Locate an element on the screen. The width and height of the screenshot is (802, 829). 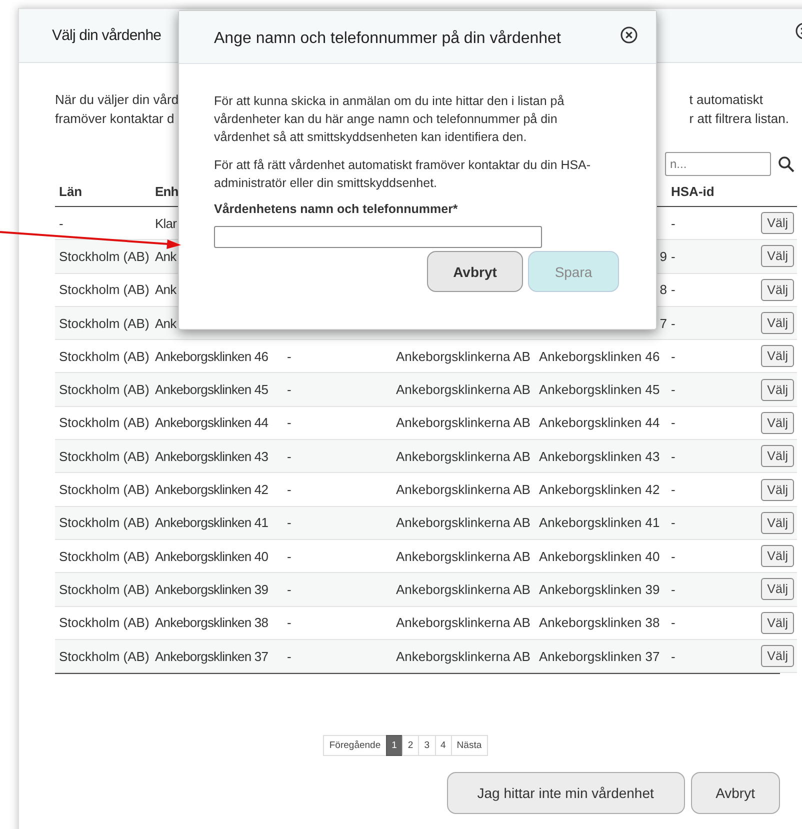
input-field is located at coordinates (378, 237).